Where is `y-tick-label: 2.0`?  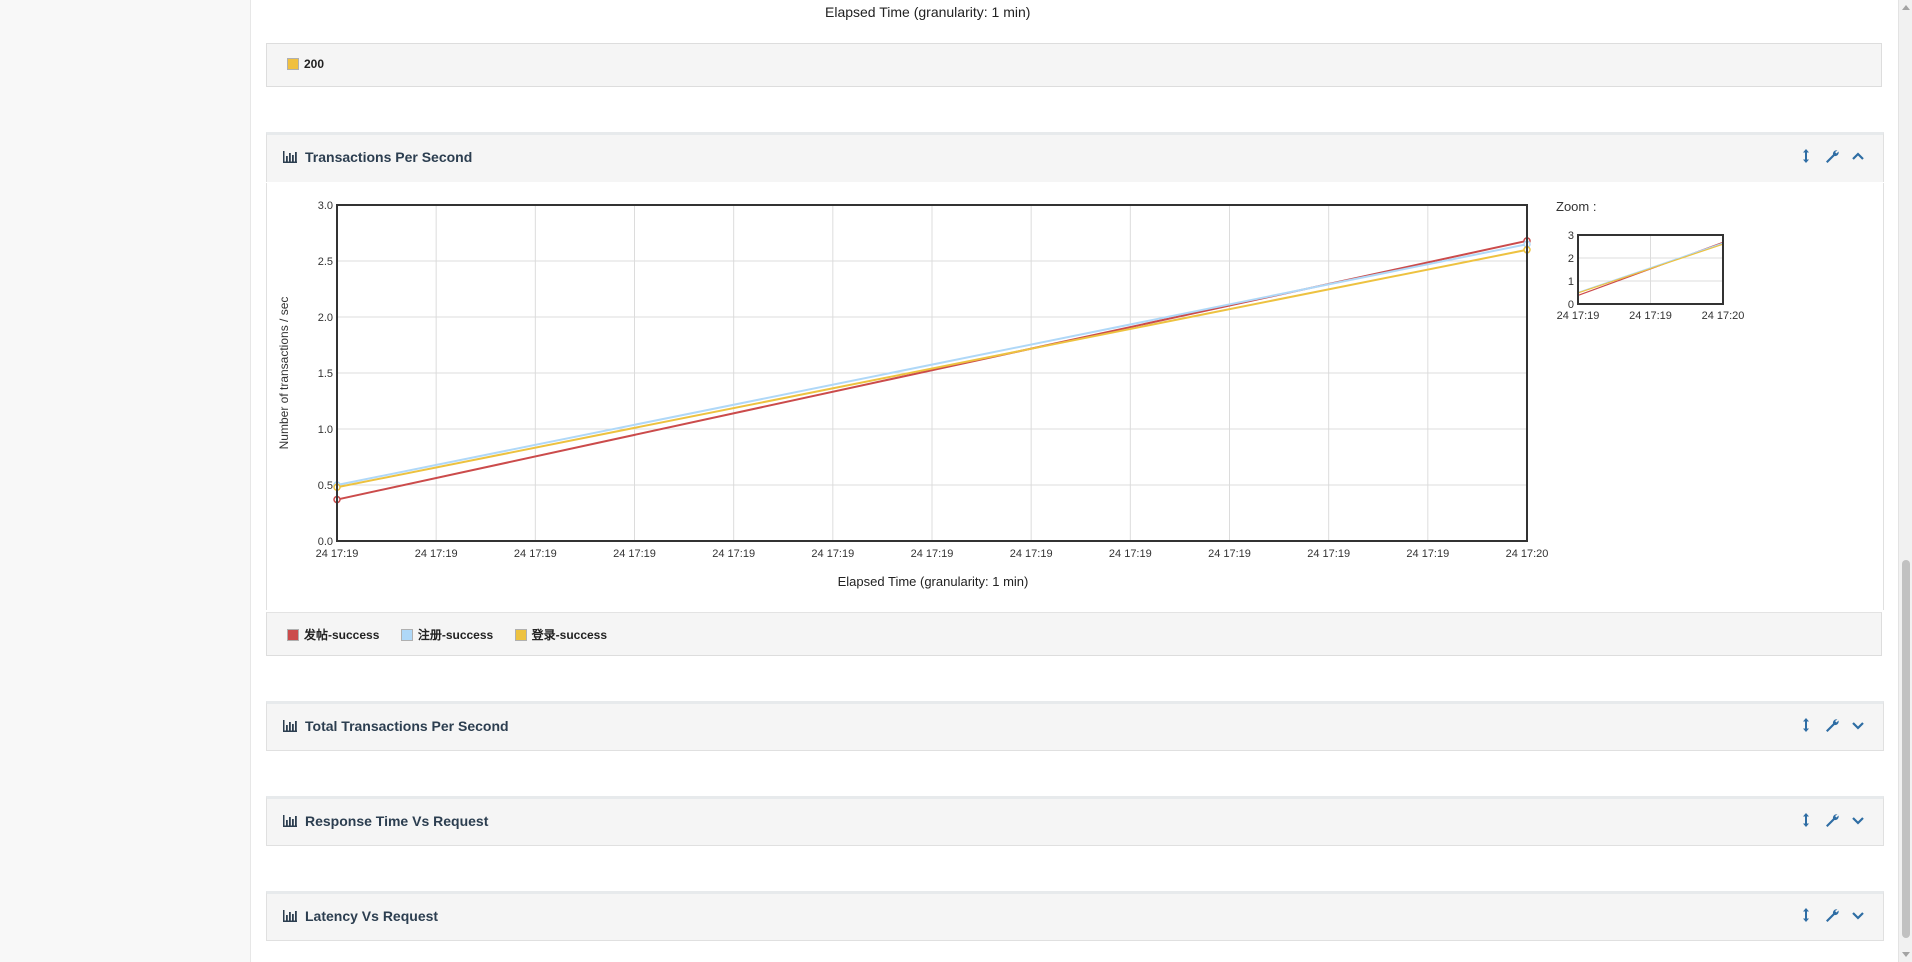
y-tick-label: 2.0 is located at coordinates (325, 318).